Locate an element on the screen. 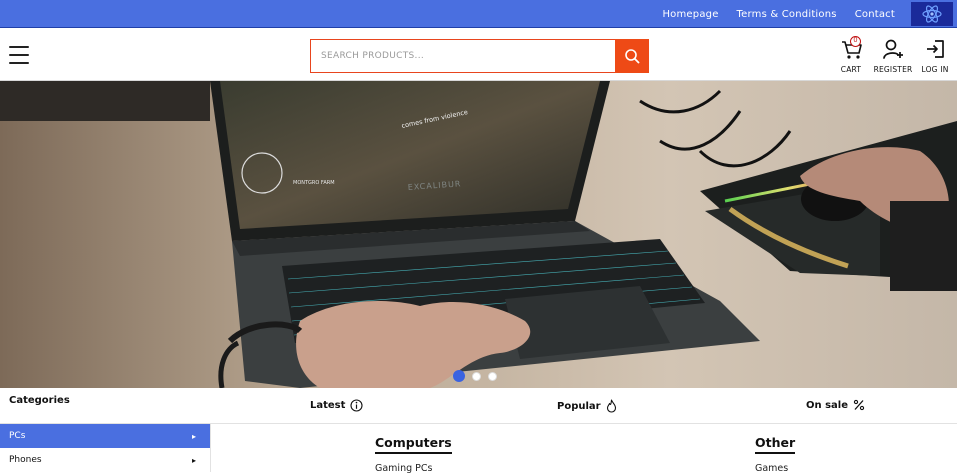  cart-label: CART is located at coordinates (851, 69).